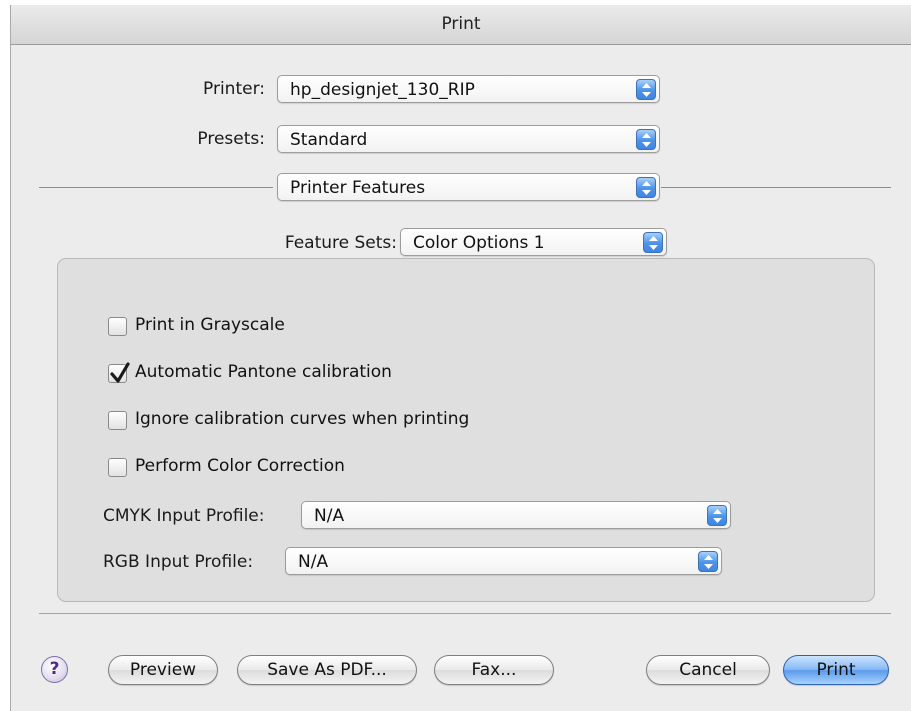  Describe the element at coordinates (479, 243) in the screenshot. I see `feature-sets-value: Color Options 1` at that location.